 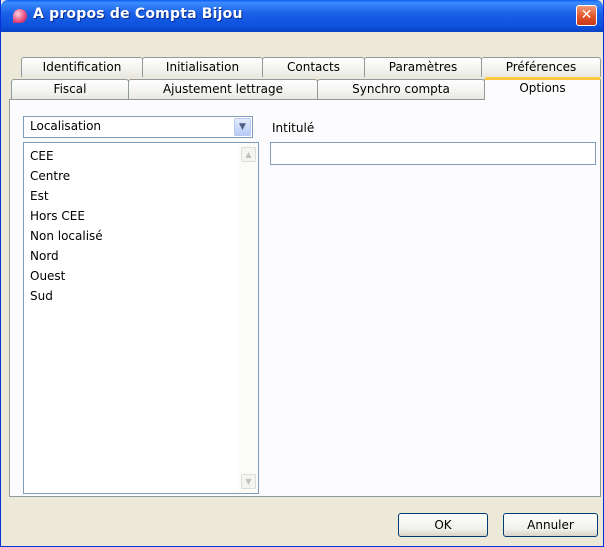 What do you see at coordinates (433, 153) in the screenshot?
I see `intitule-input` at bounding box center [433, 153].